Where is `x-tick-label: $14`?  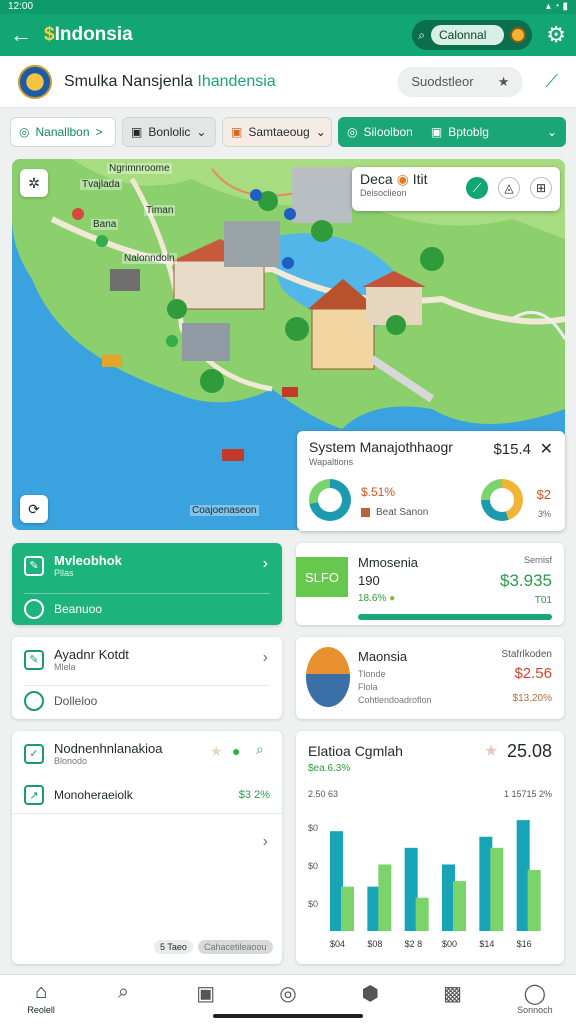
x-tick-label: $14 is located at coordinates (486, 944).